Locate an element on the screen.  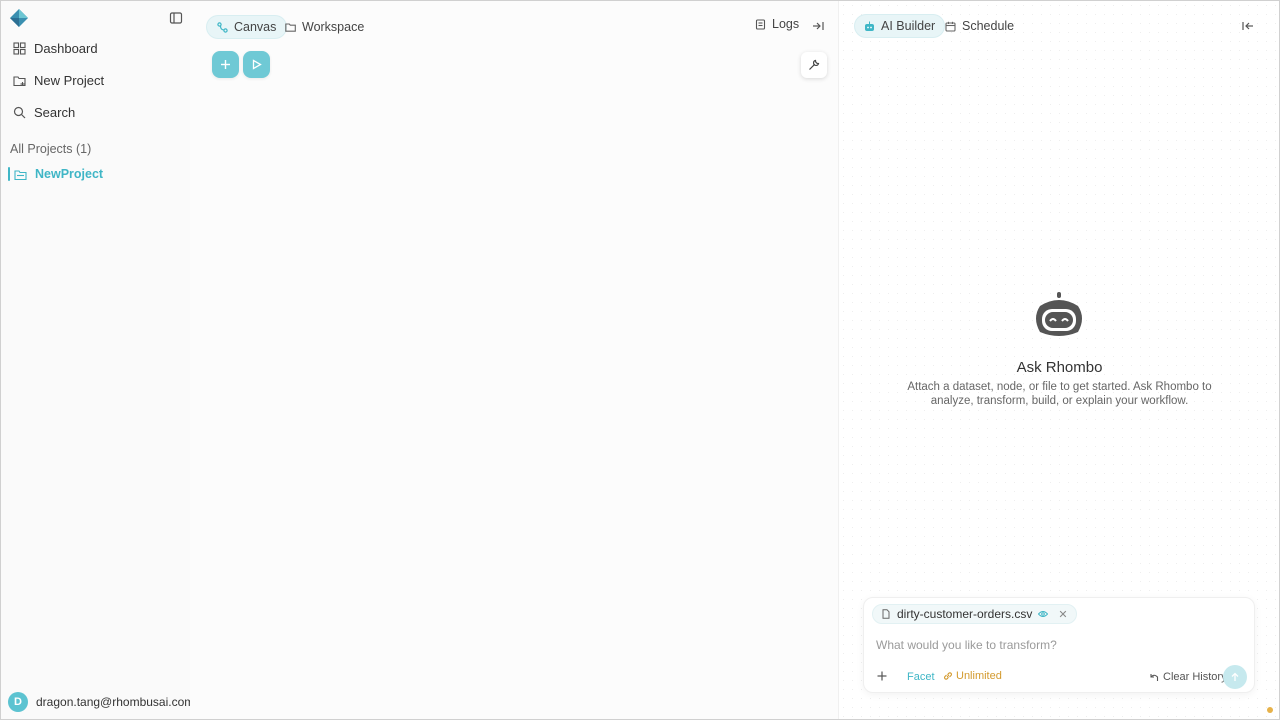
search-icon is located at coordinates (19, 112).